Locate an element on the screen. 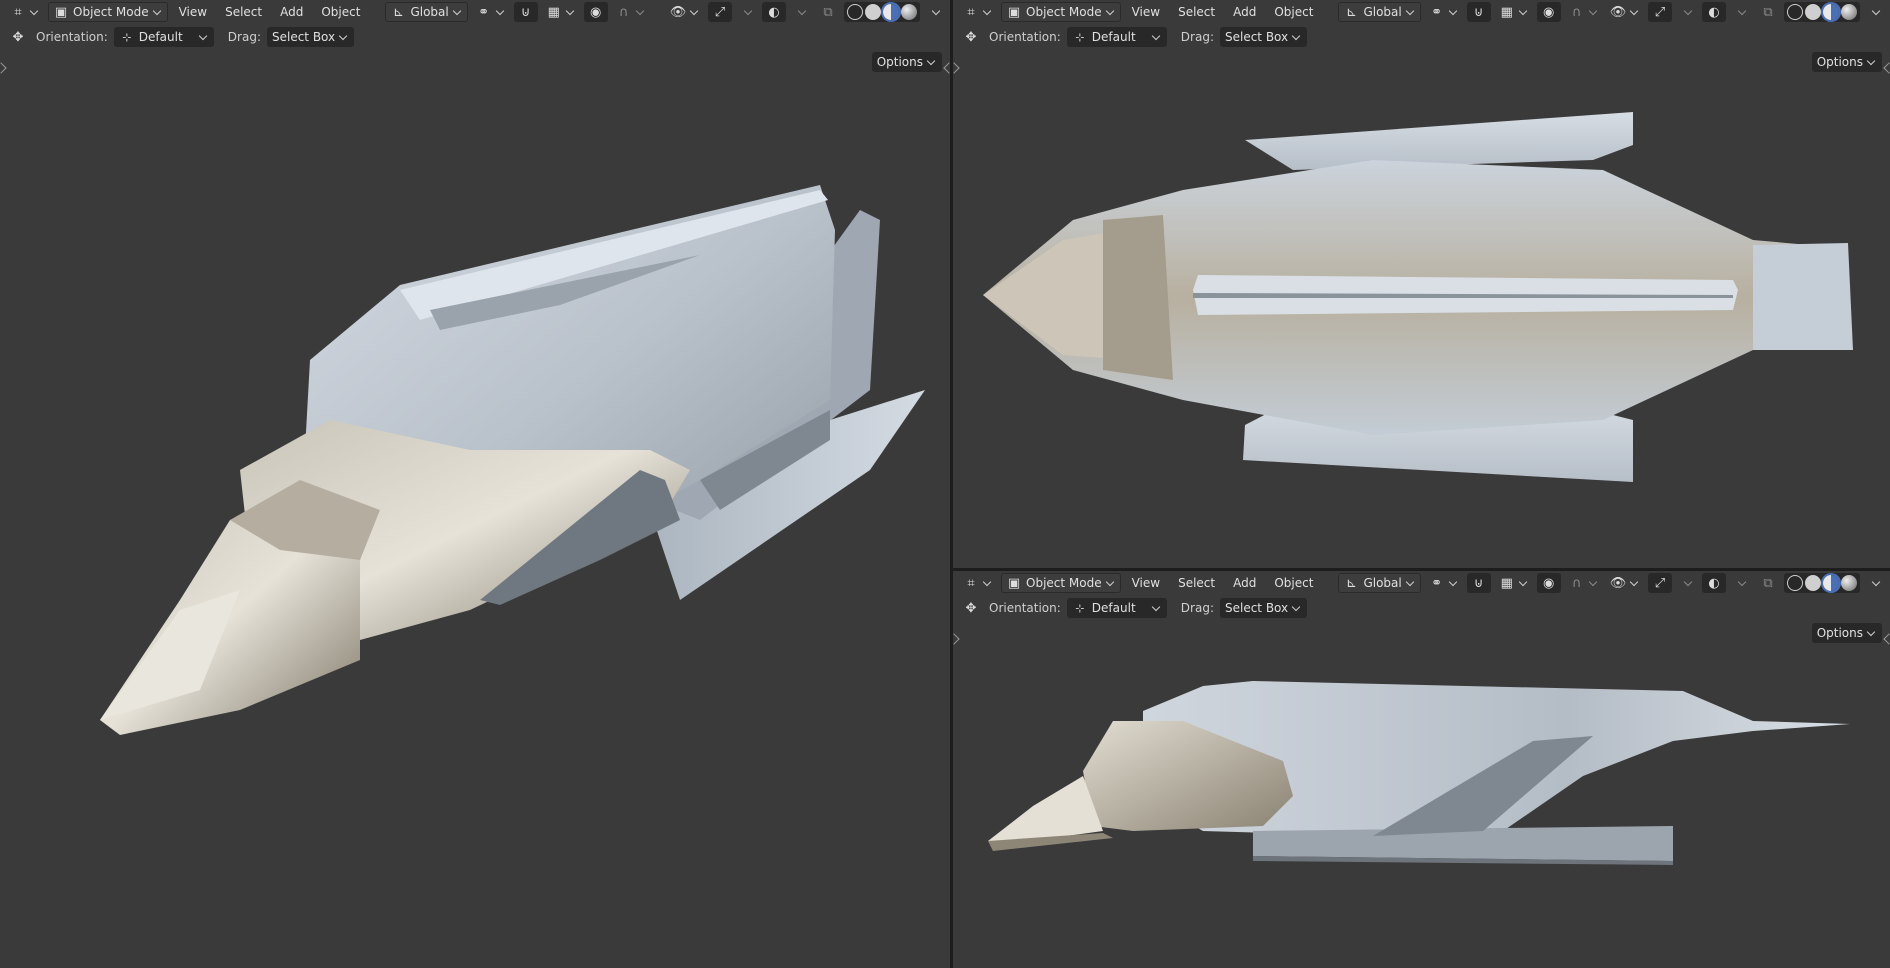 The width and height of the screenshot is (1890, 968). proportional-edit-icon: ◉ is located at coordinates (1549, 583).